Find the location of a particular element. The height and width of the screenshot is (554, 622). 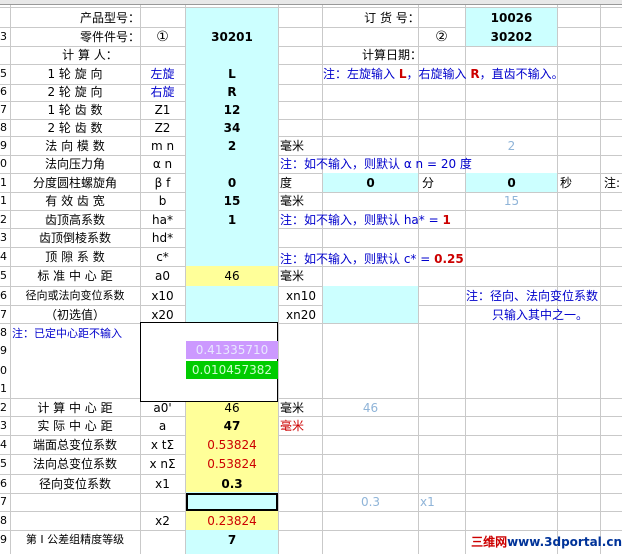

x2-value: 0.23824 is located at coordinates (232, 521).